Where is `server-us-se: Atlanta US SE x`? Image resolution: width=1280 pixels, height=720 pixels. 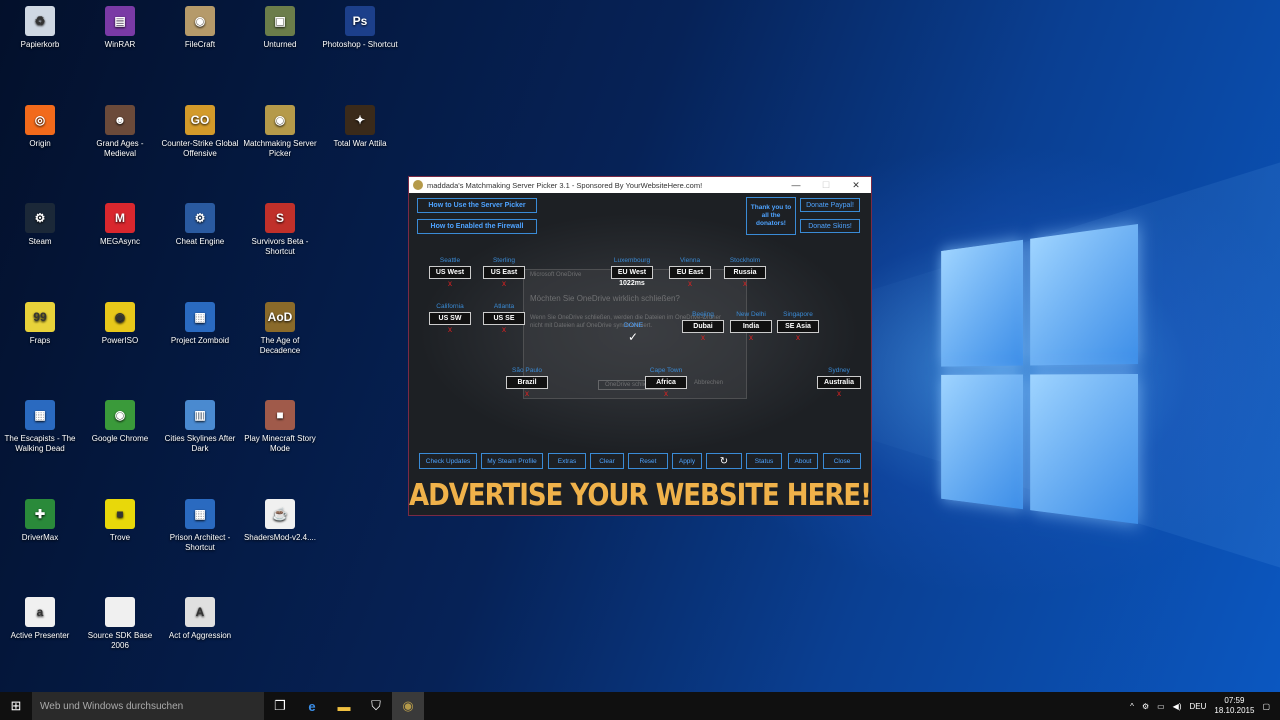 server-us-se: Atlanta US SE x is located at coordinates (504, 319).